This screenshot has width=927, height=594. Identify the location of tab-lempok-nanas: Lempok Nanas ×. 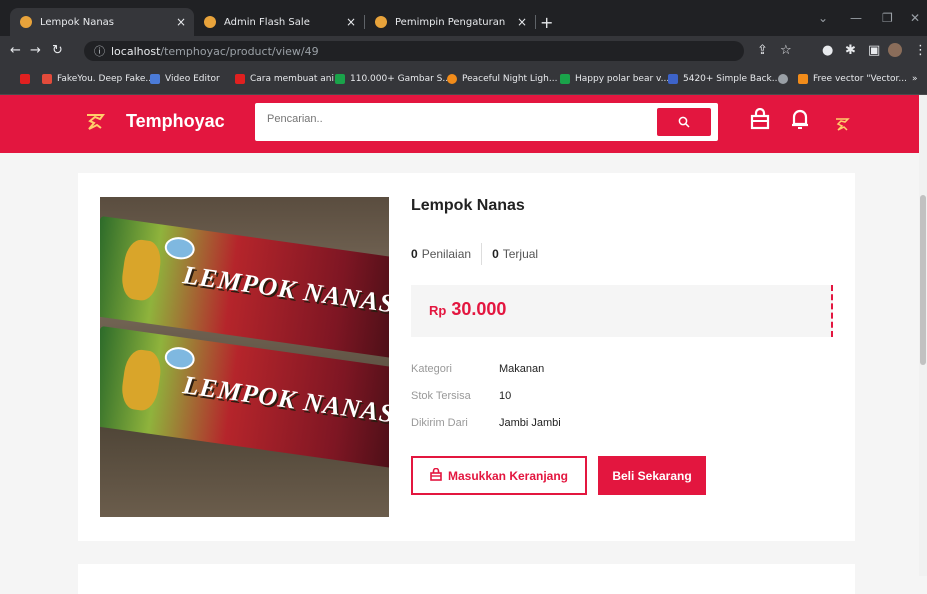
(102, 22).